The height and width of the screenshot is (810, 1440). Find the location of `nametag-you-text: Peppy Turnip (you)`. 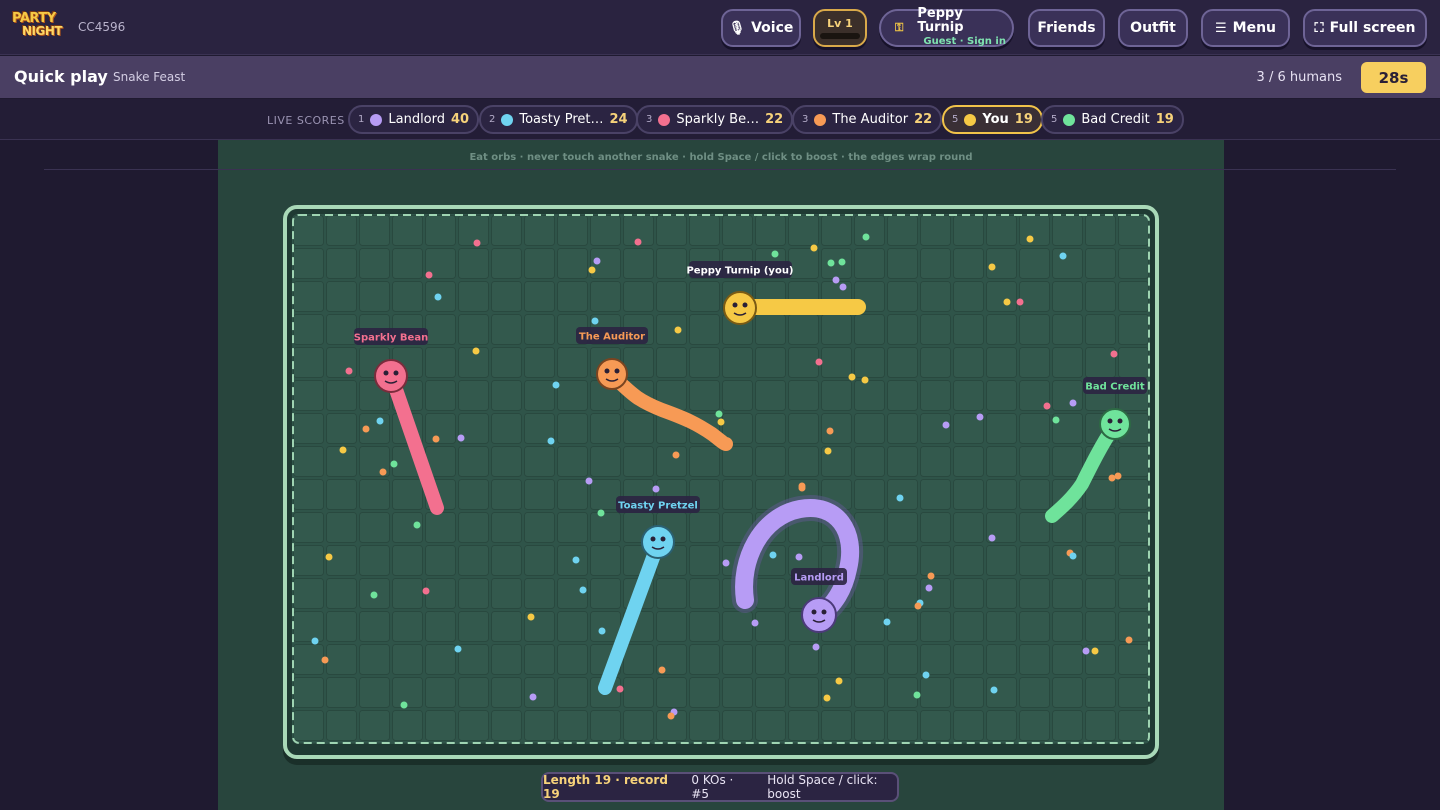

nametag-you-text: Peppy Turnip (you) is located at coordinates (739, 271).